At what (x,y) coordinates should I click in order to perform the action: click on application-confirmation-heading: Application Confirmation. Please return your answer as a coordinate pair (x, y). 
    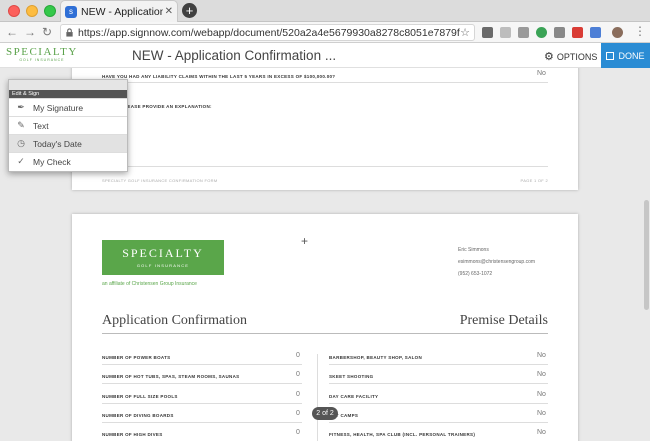
    Looking at the image, I should click on (175, 320).